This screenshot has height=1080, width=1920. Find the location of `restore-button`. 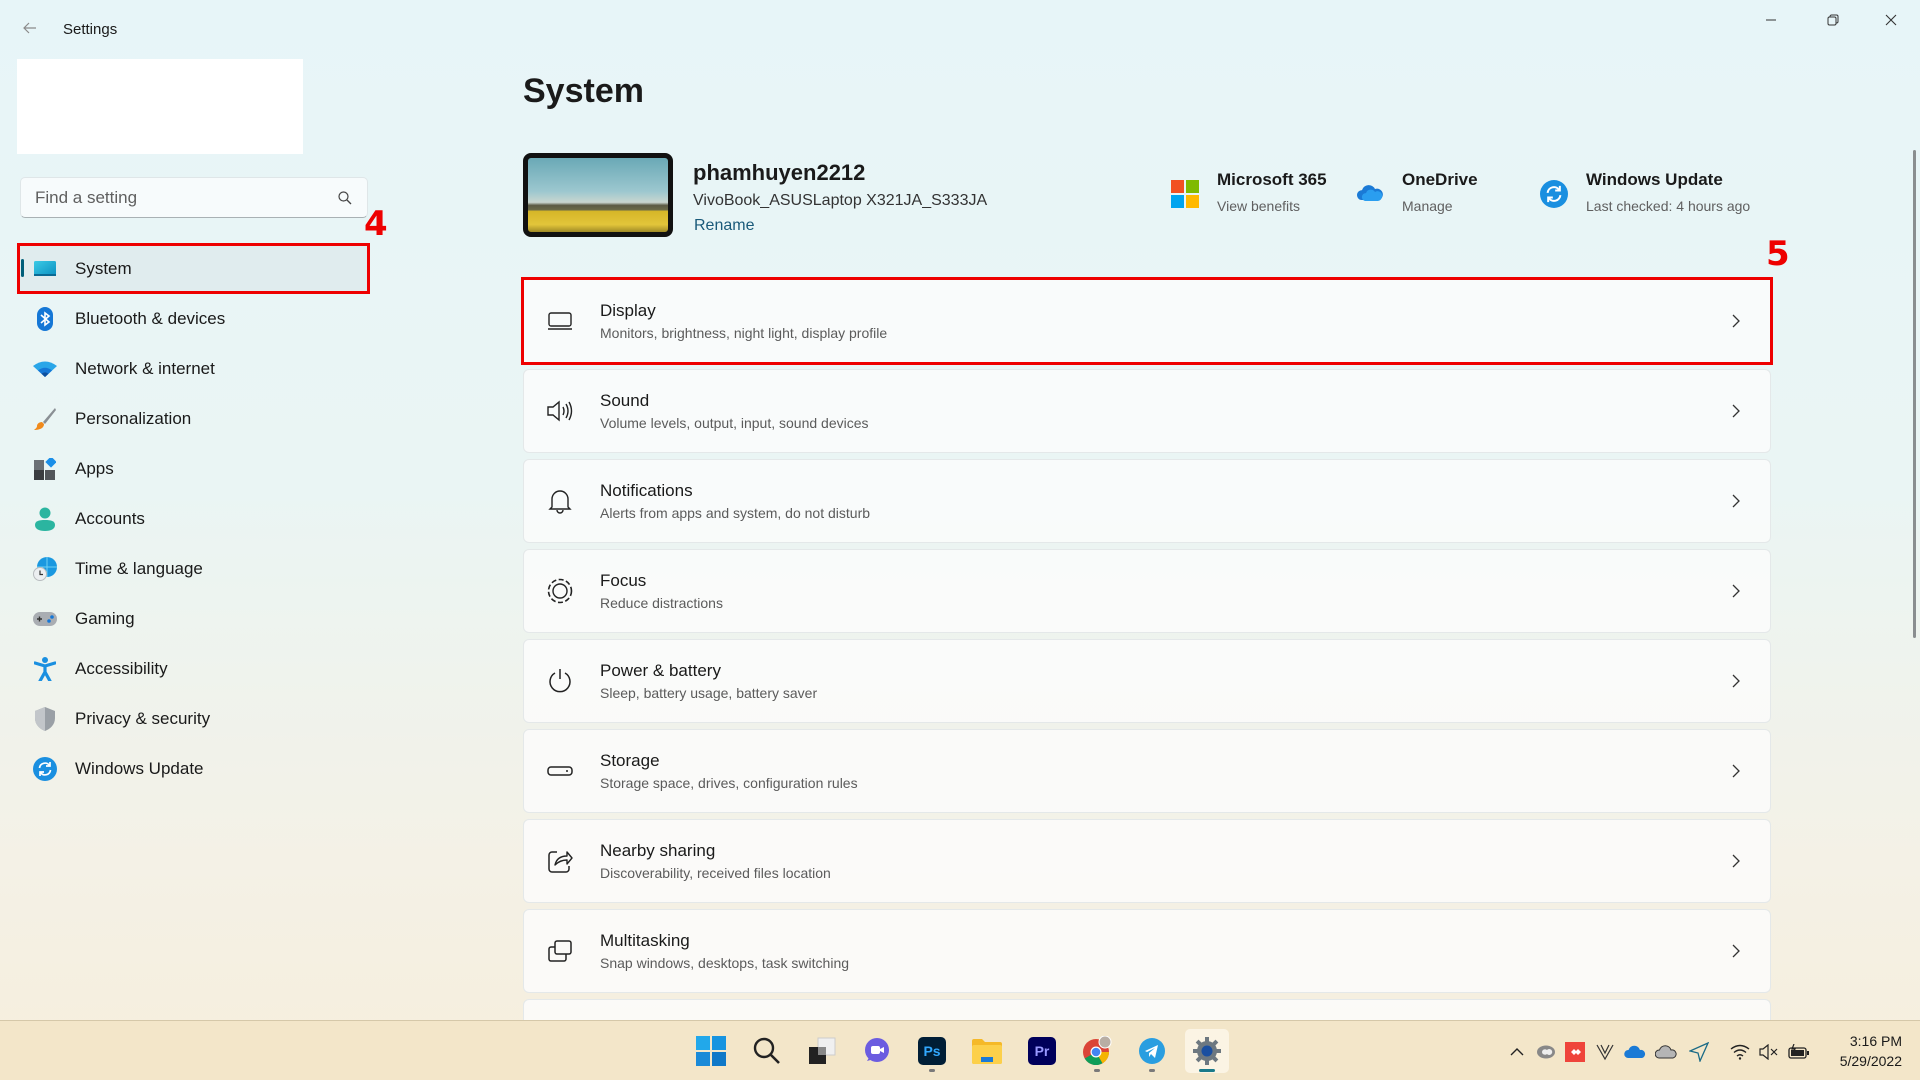

restore-button is located at coordinates (1833, 20).